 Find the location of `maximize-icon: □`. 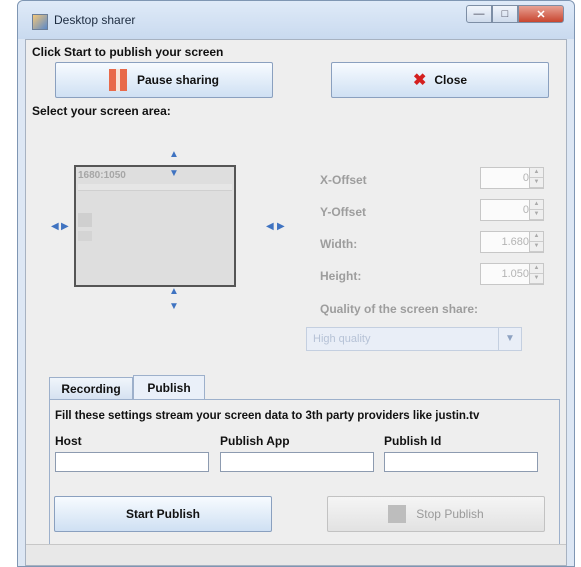

maximize-icon: □ is located at coordinates (505, 14).